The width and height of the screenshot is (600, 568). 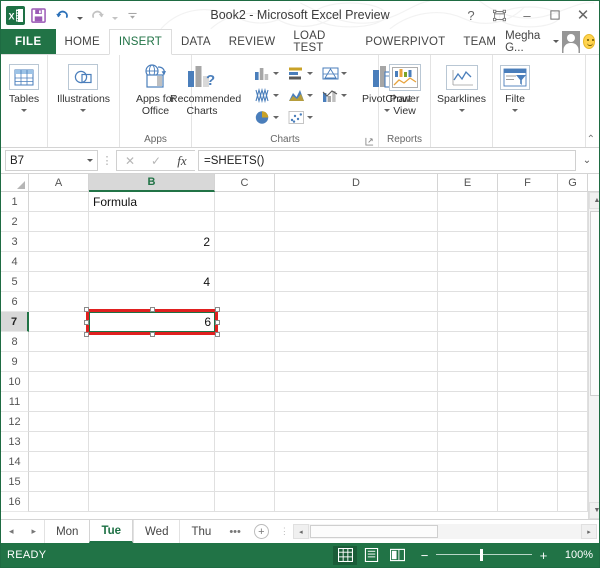 I want to click on tab-team: TEAM, so click(x=479, y=41).